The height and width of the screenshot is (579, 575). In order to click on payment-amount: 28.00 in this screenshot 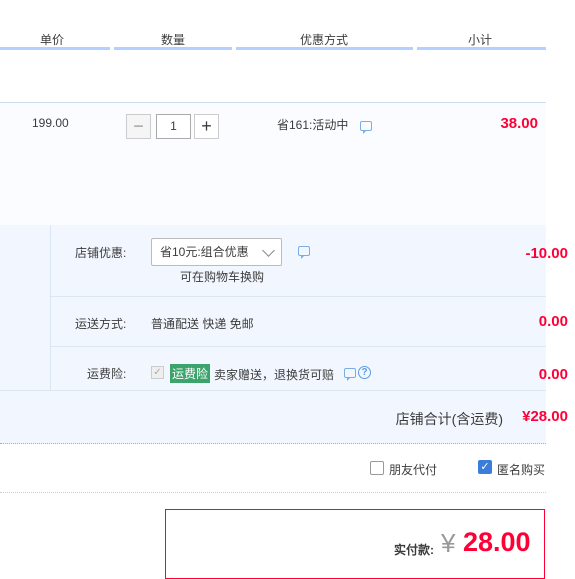, I will do `click(497, 542)`.